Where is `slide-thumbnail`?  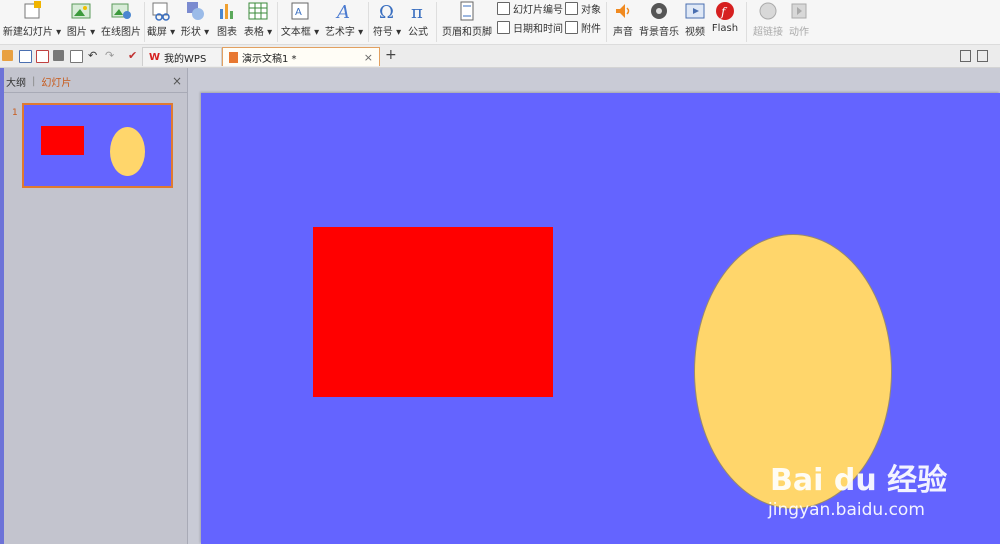
slide-thumbnail is located at coordinates (97, 145).